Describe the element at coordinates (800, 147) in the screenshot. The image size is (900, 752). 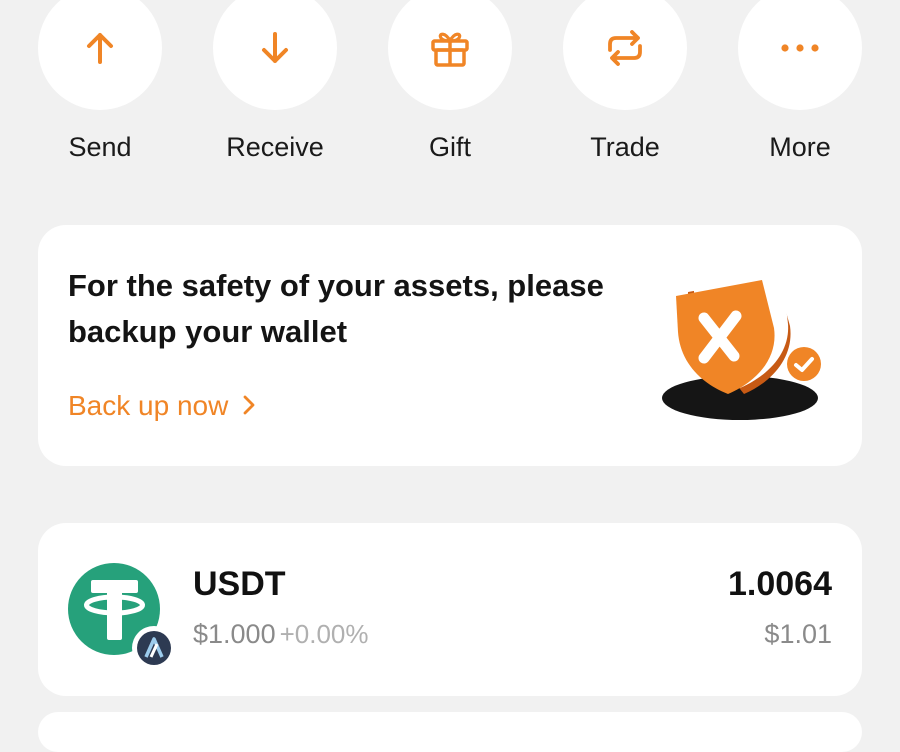
I see `more-label: More` at that location.